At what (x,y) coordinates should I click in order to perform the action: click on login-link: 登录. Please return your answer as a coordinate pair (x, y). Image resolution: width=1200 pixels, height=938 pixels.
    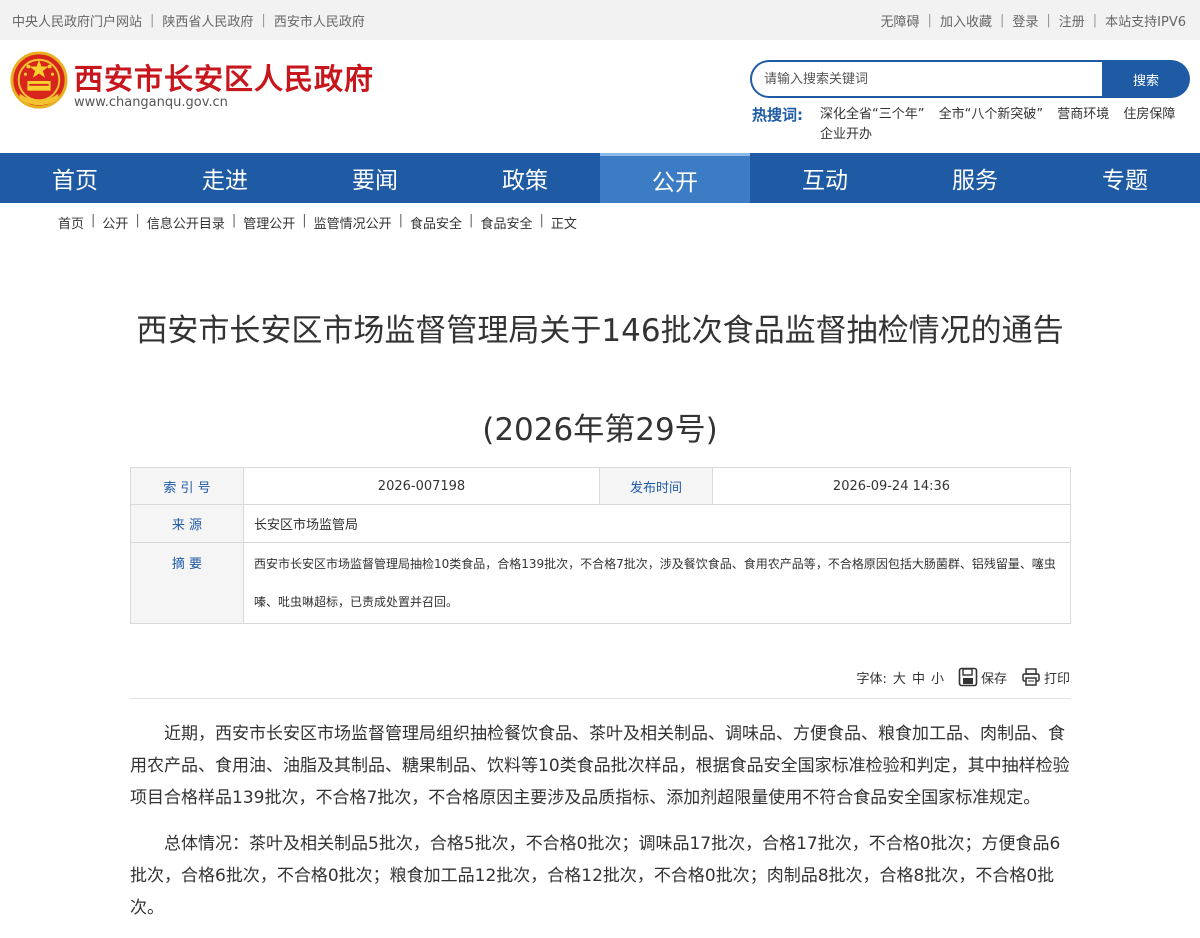
    Looking at the image, I should click on (1025, 20).